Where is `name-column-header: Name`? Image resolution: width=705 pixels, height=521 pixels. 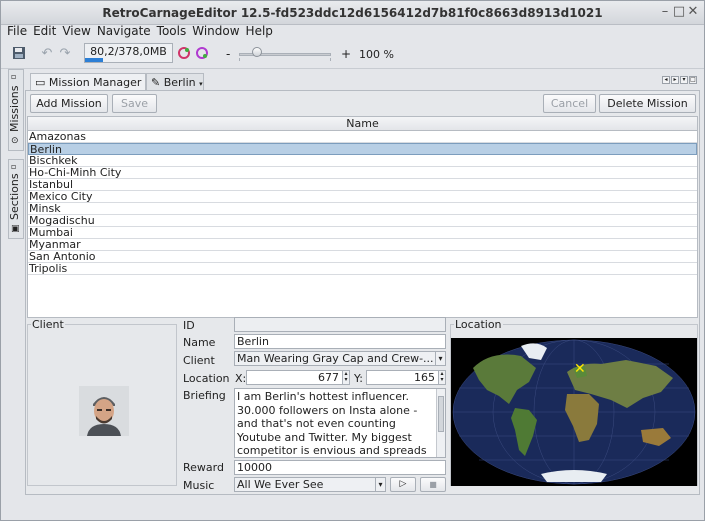
name-column-header: Name is located at coordinates (362, 124).